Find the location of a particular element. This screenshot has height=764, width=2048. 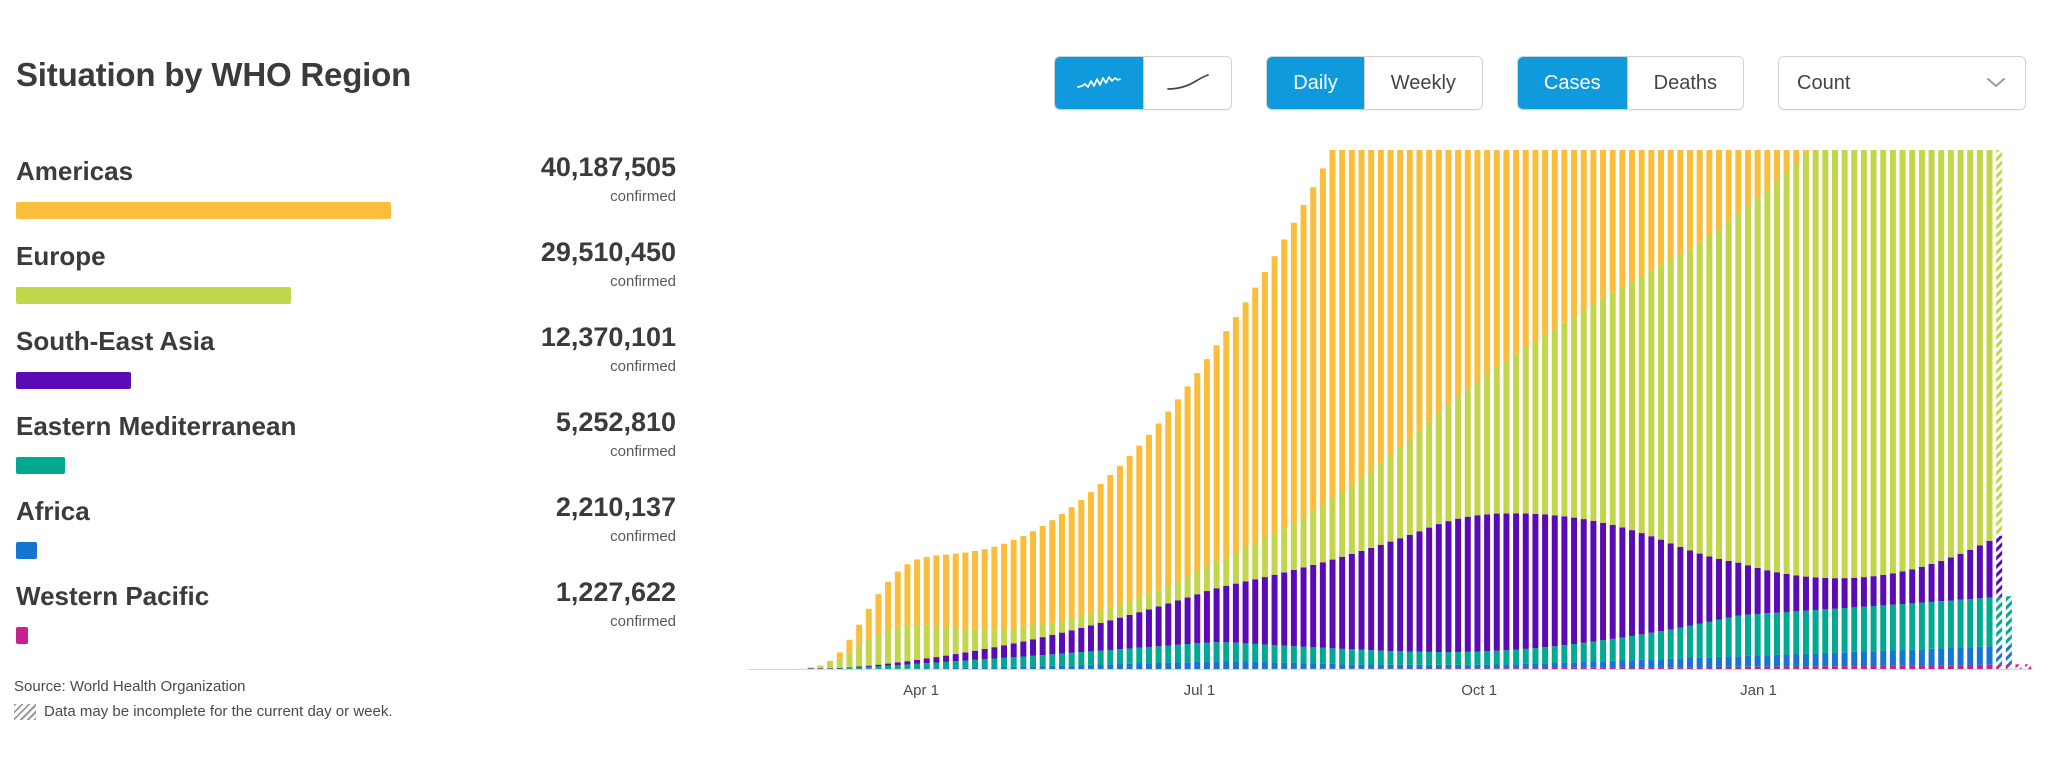

chart-controls: Daily Weekly Cases Deaths Count is located at coordinates (1540, 83).